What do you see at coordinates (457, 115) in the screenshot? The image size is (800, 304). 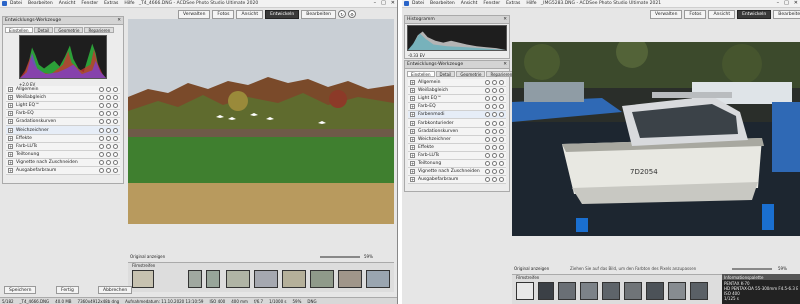 I see `filter-row: + Farbenmodi` at bounding box center [457, 115].